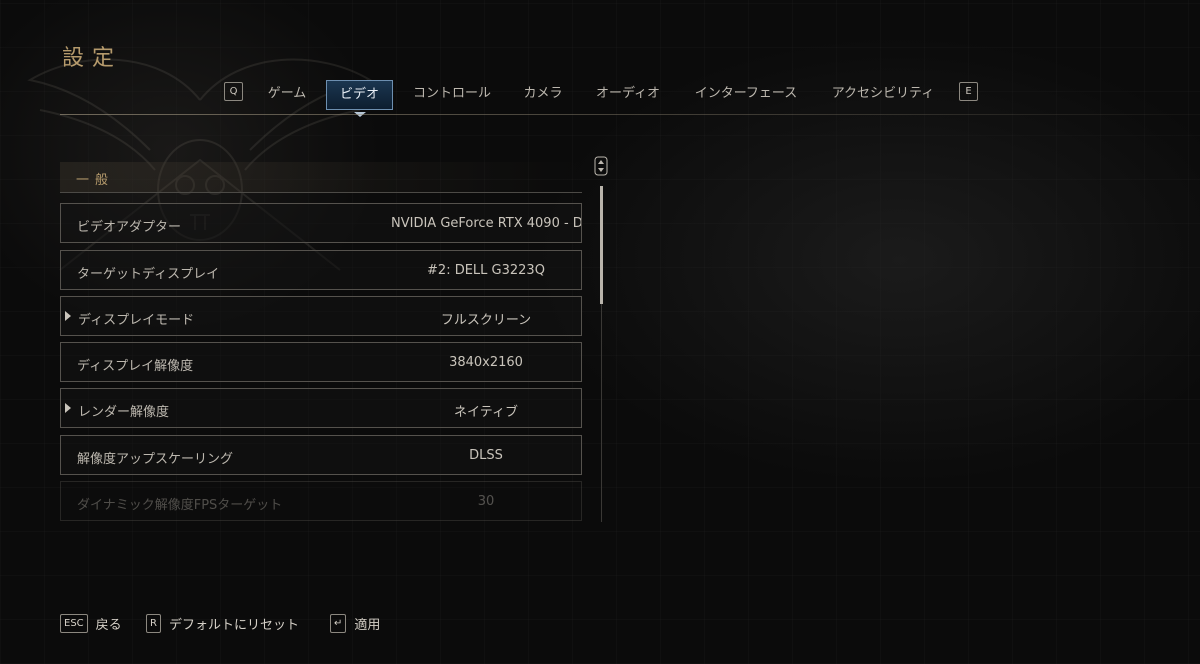  What do you see at coordinates (321, 177) in the screenshot?
I see `section-header-general: 一般` at bounding box center [321, 177].